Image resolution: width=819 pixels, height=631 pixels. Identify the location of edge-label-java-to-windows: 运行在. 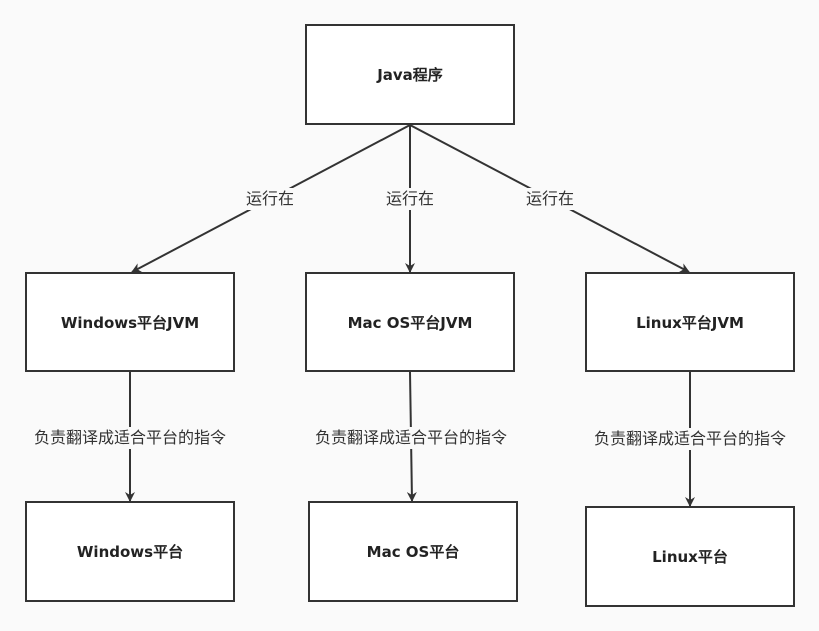
(270, 199).